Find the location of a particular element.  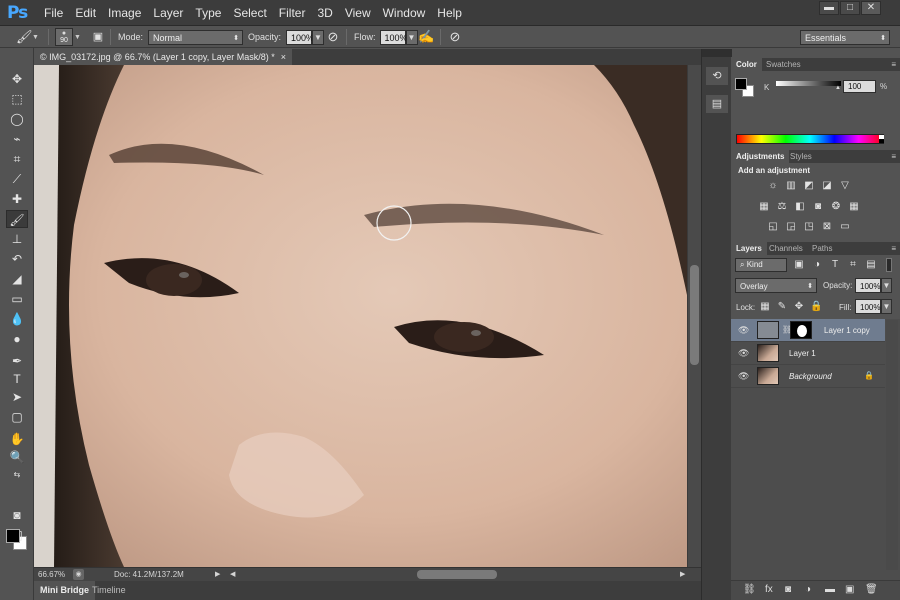

swap-colors-icon: ⇆ is located at coordinates (17, 475).